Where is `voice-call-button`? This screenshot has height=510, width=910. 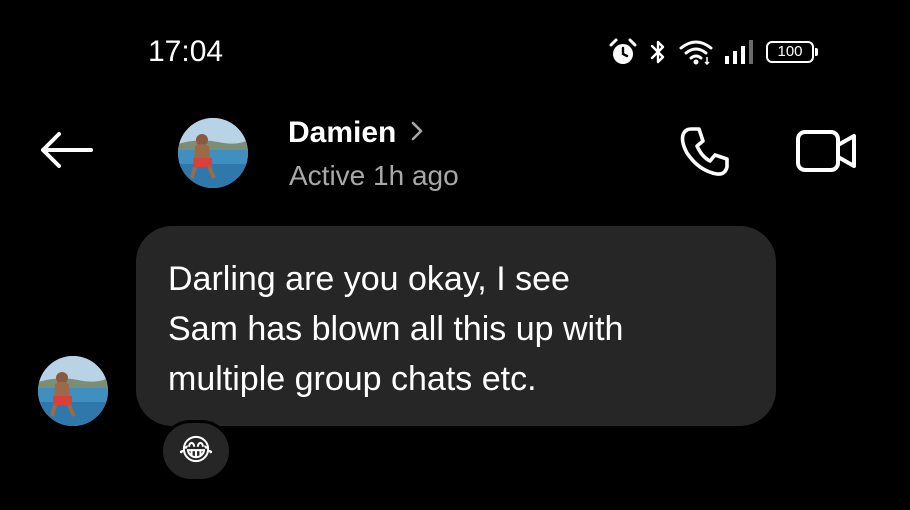 voice-call-button is located at coordinates (705, 153).